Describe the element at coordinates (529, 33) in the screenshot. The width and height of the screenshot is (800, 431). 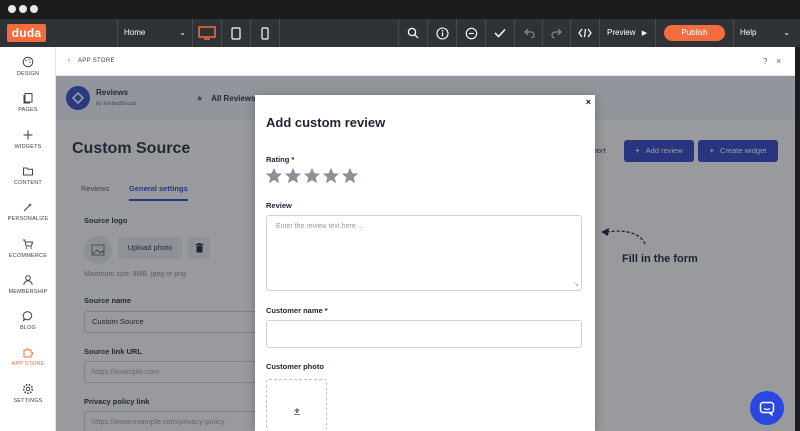
I see `undo-icon` at that location.